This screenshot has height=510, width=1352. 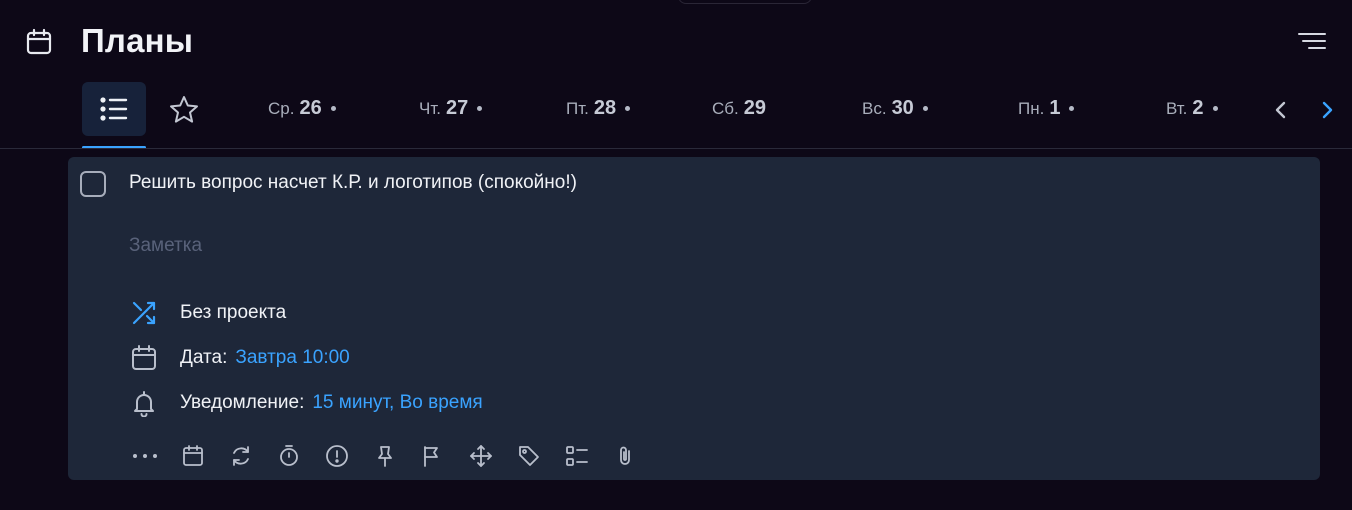 What do you see at coordinates (725, 108) in the screenshot?
I see `day-name: Сб.` at bounding box center [725, 108].